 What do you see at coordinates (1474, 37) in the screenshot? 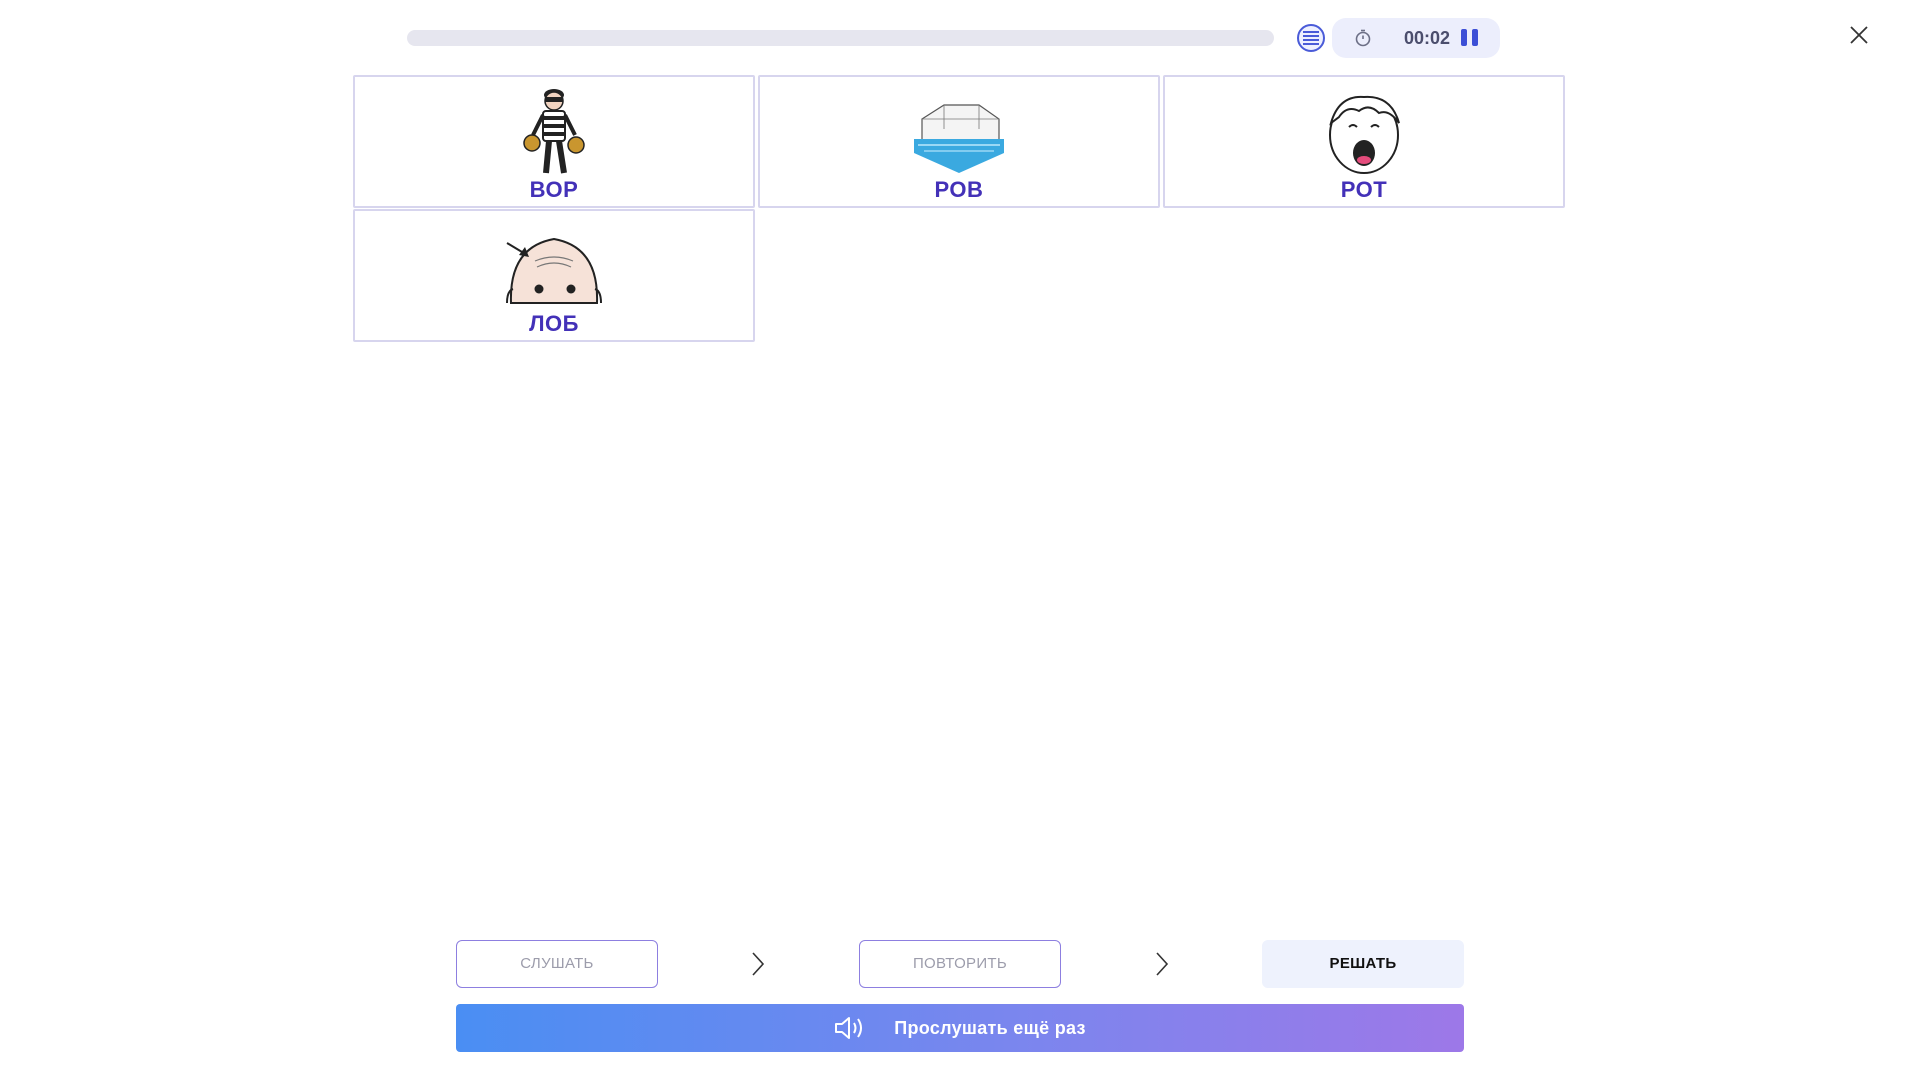
I see `pause-icon-bar-right` at bounding box center [1474, 37].